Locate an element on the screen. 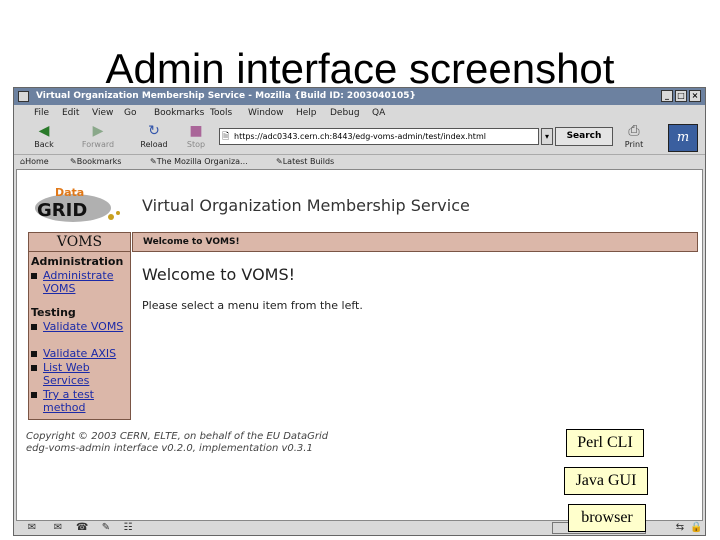 This screenshot has height=540, width=720. bookmark-latest-builds: ✎ Latest Builds is located at coordinates (305, 162).